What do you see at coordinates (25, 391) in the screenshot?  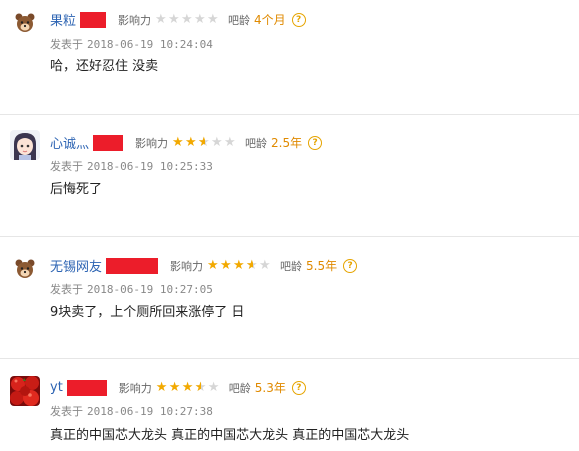 I see `tomato-avatar-icon` at bounding box center [25, 391].